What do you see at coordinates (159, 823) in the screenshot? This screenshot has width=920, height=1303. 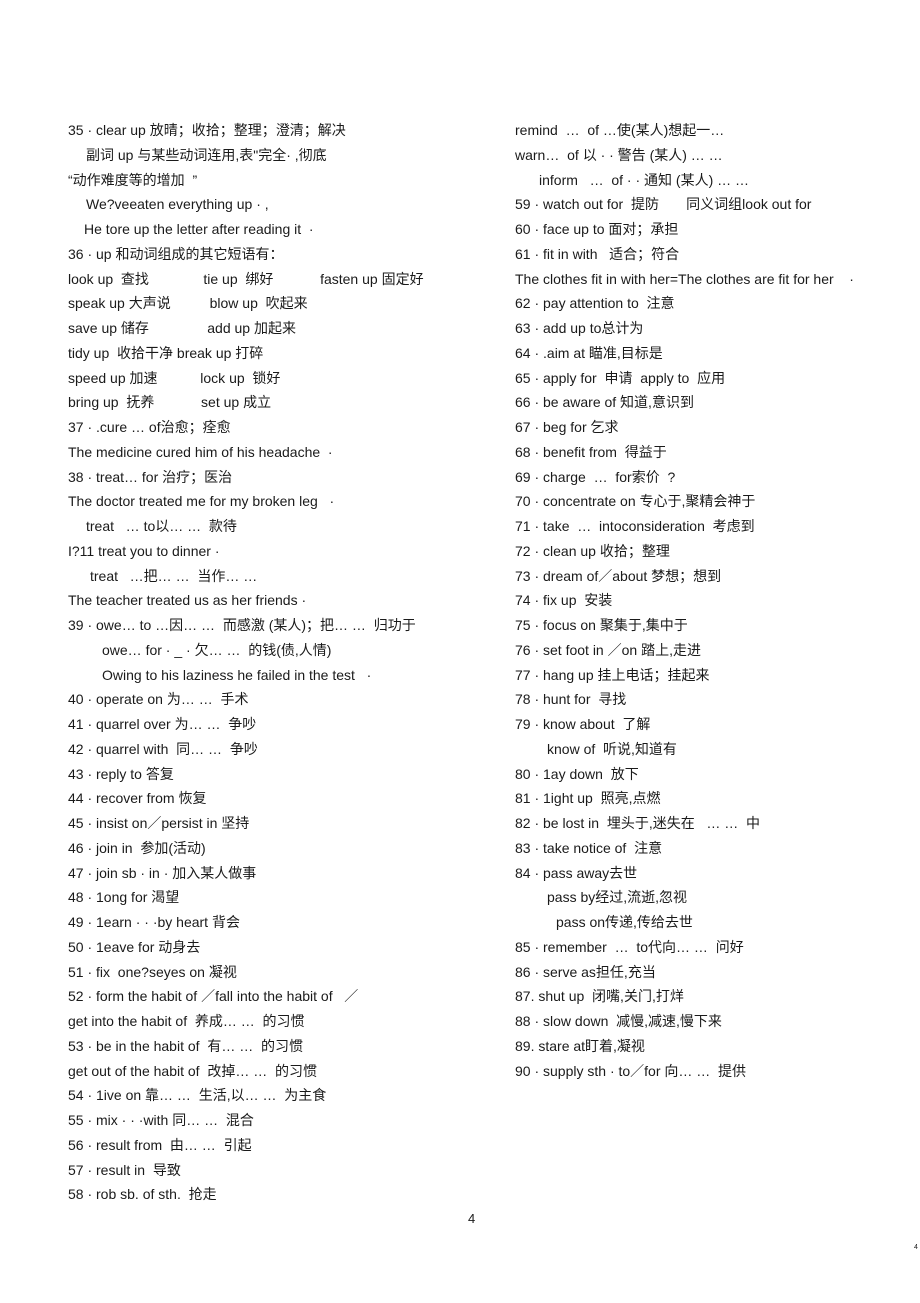 I see `text-line: 45 · insist on／persist in 坚持` at bounding box center [159, 823].